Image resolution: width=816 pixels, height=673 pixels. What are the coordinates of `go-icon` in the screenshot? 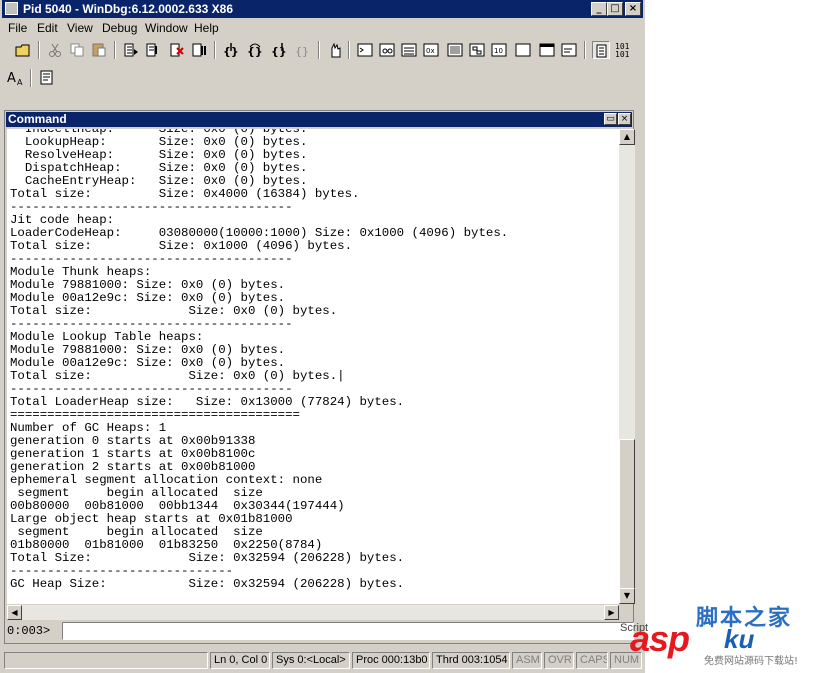 It's located at (131, 50).